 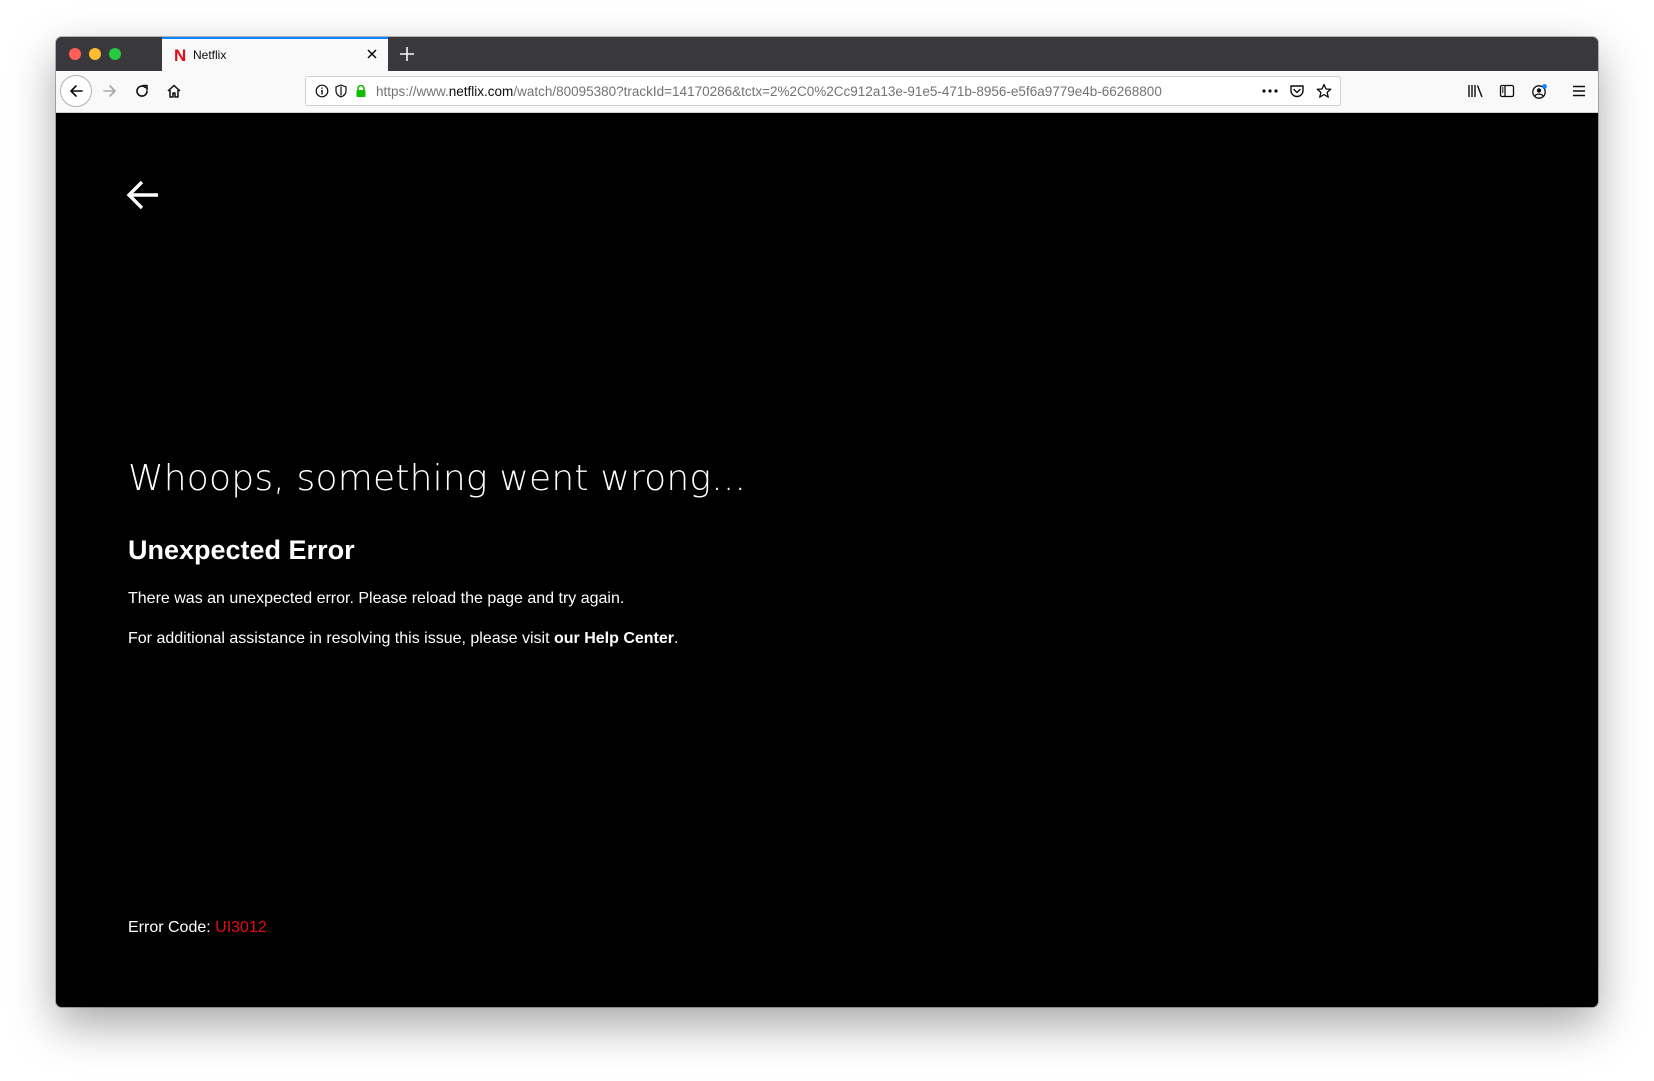 I want to click on help-suffix: ., so click(x=676, y=638).